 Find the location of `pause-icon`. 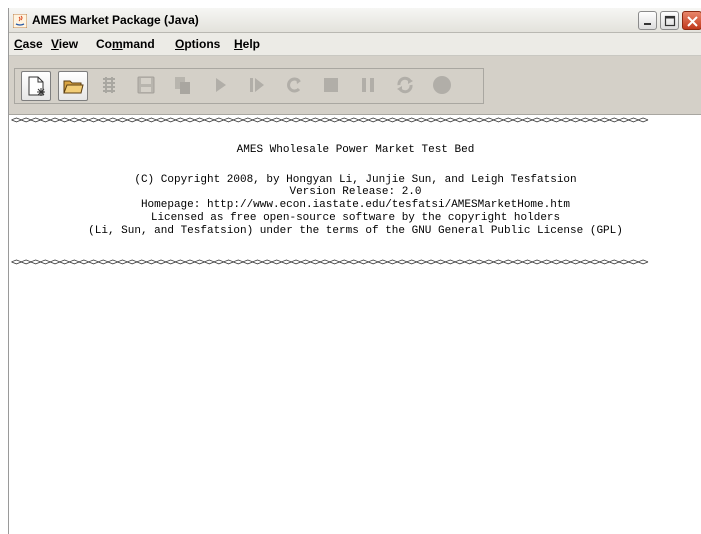

pause-icon is located at coordinates (368, 85).